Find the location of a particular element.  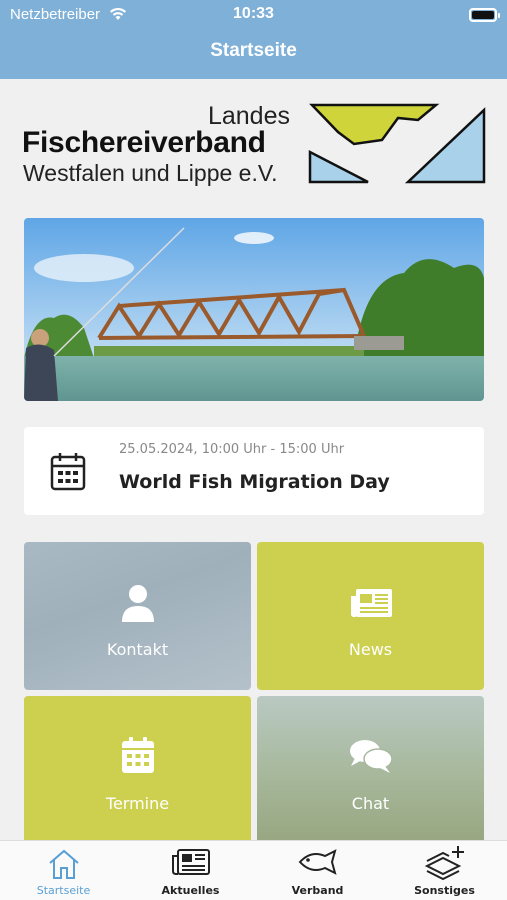

top-bar: Netzbetreiber 10:33 Startseite is located at coordinates (253, 39).